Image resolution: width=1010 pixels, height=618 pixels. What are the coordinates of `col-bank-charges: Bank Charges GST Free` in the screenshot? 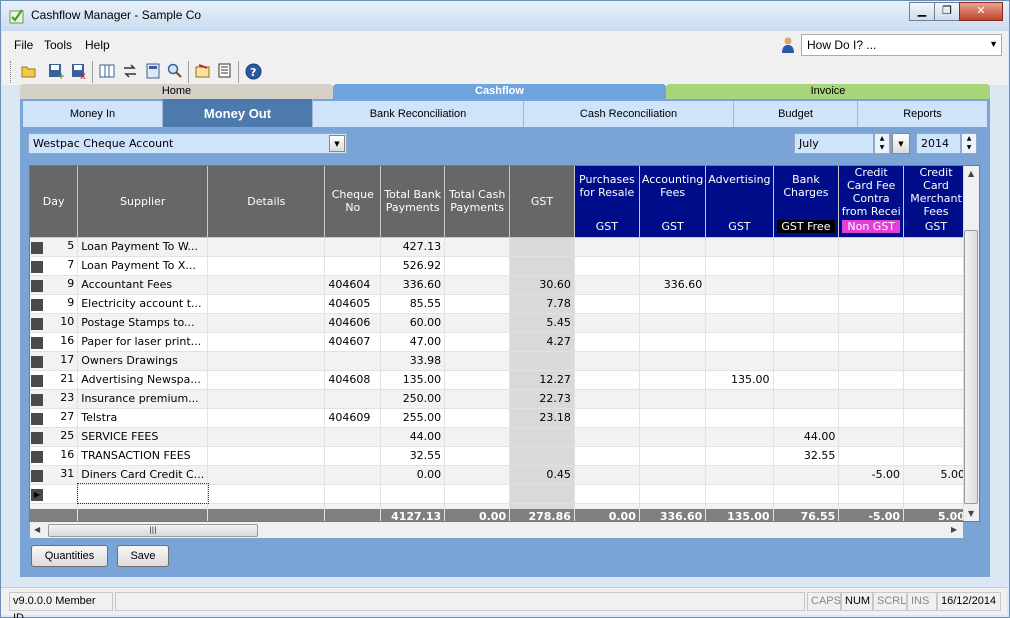 It's located at (806, 202).